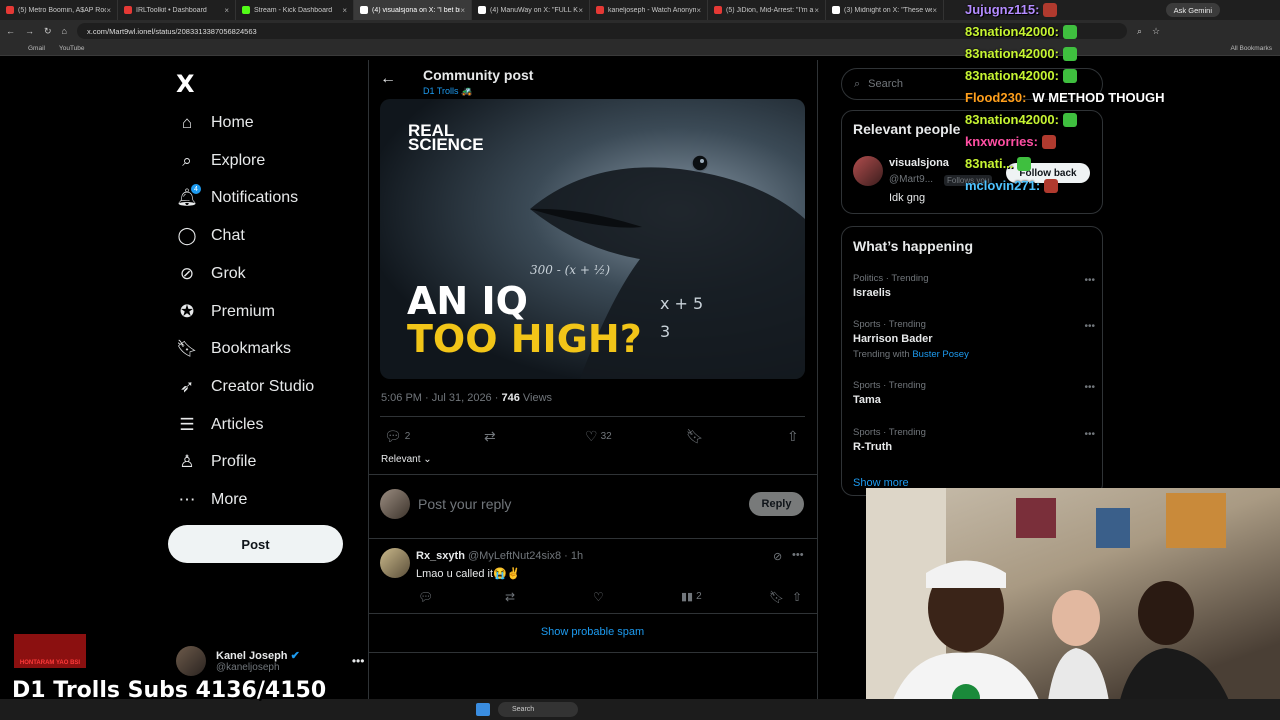  Describe the element at coordinates (1192, 10) in the screenshot. I see `ask-gemini-button: Ask Gemini` at that location.